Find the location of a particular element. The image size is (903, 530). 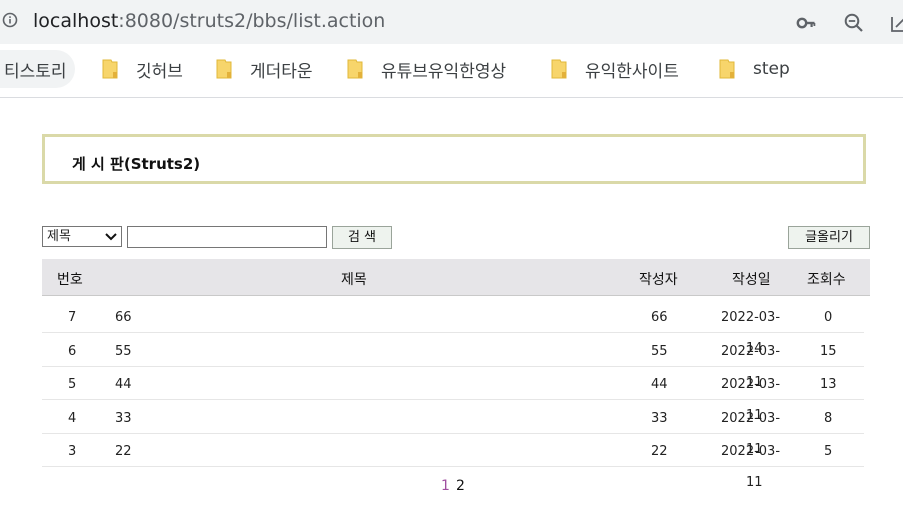

row-views: 8 is located at coordinates (828, 418).